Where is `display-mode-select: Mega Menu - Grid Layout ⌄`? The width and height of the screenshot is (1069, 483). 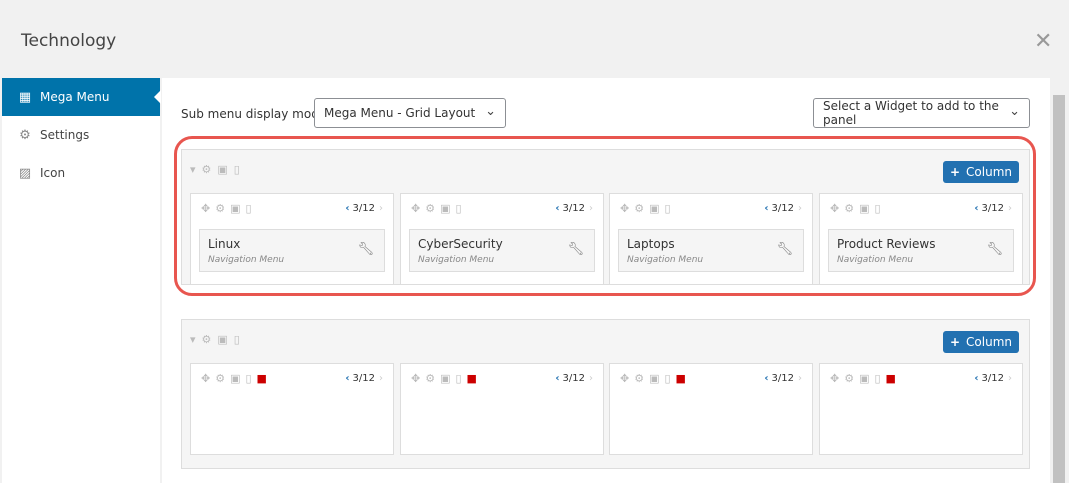 display-mode-select: Mega Menu - Grid Layout ⌄ is located at coordinates (410, 113).